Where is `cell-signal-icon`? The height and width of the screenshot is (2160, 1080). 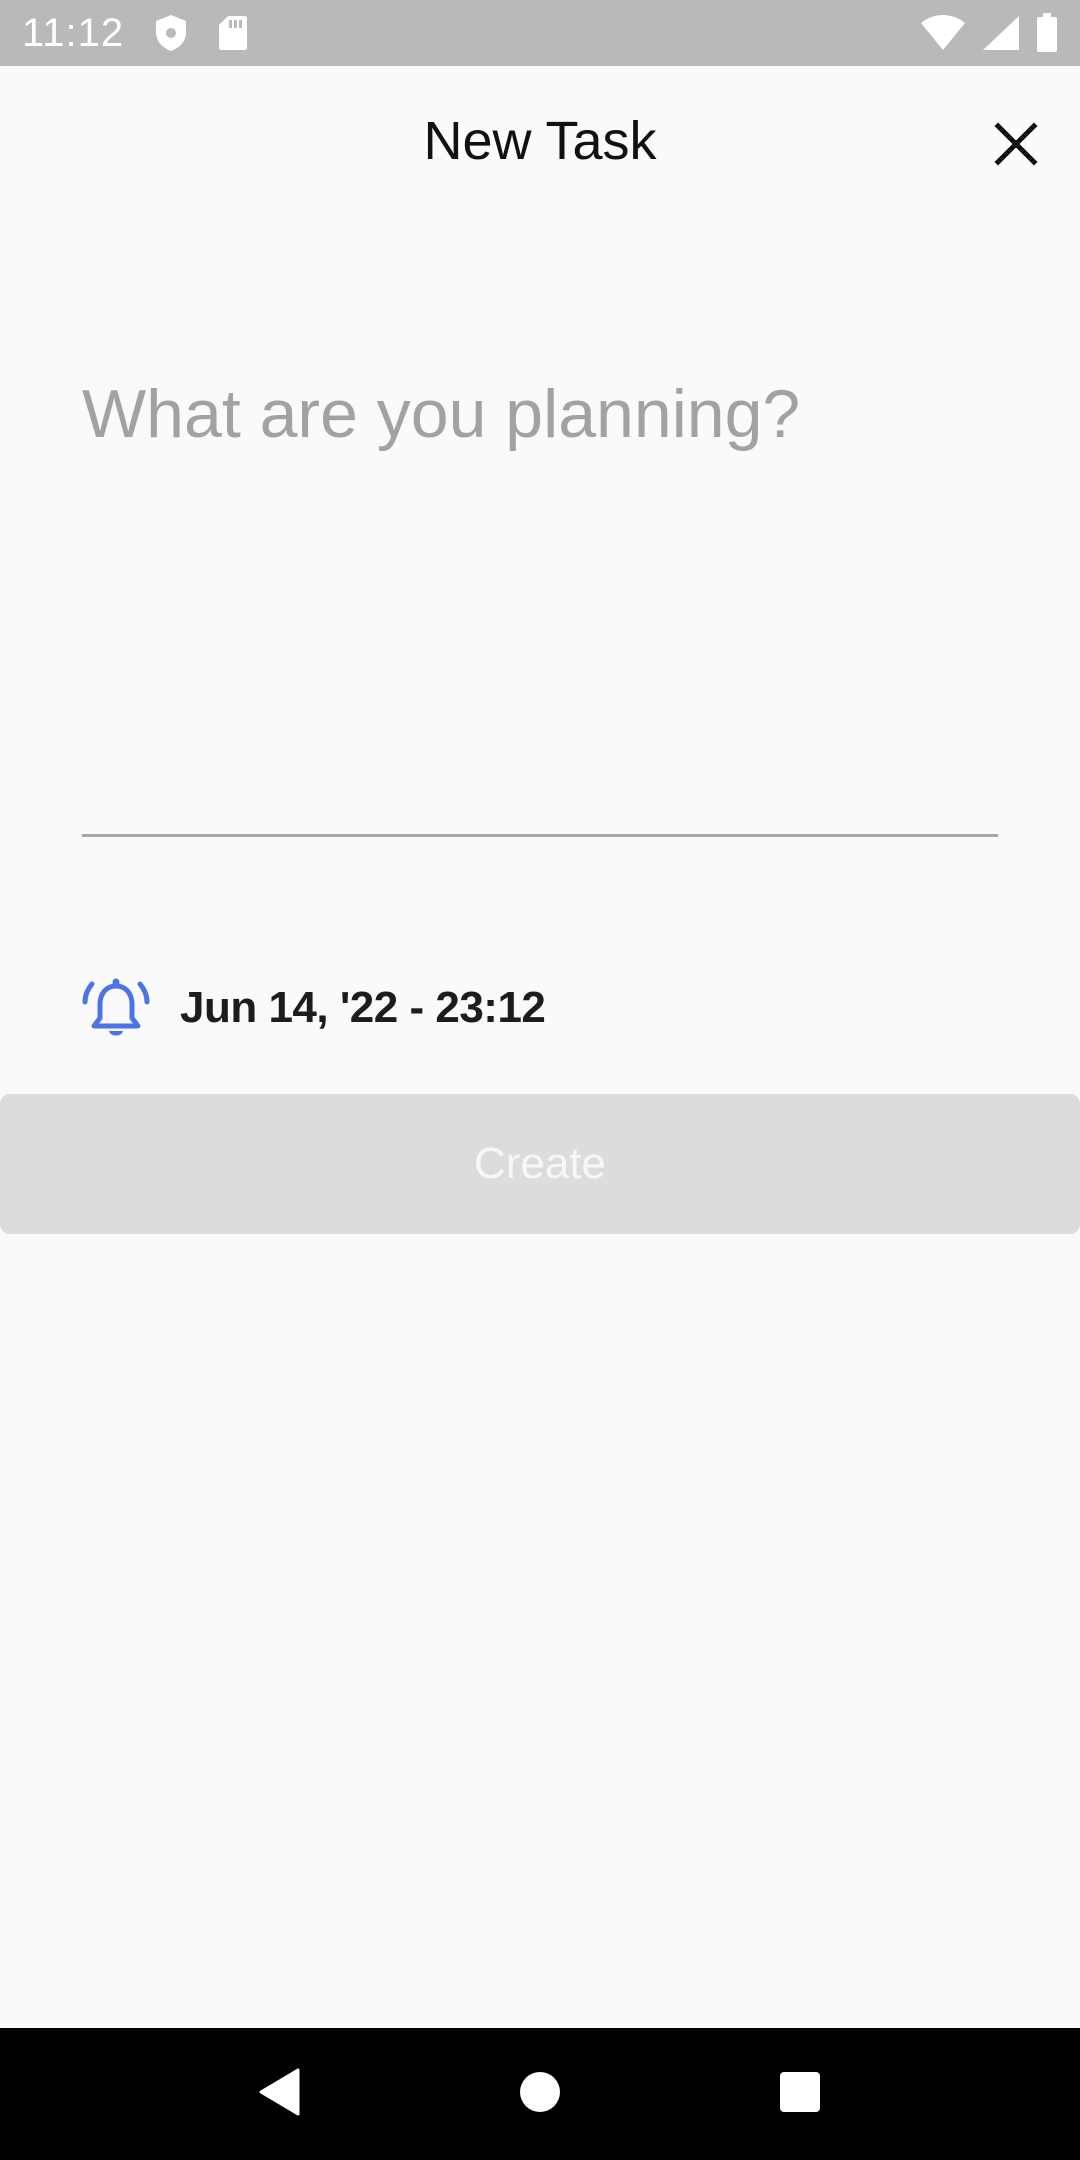
cell-signal-icon is located at coordinates (1001, 33).